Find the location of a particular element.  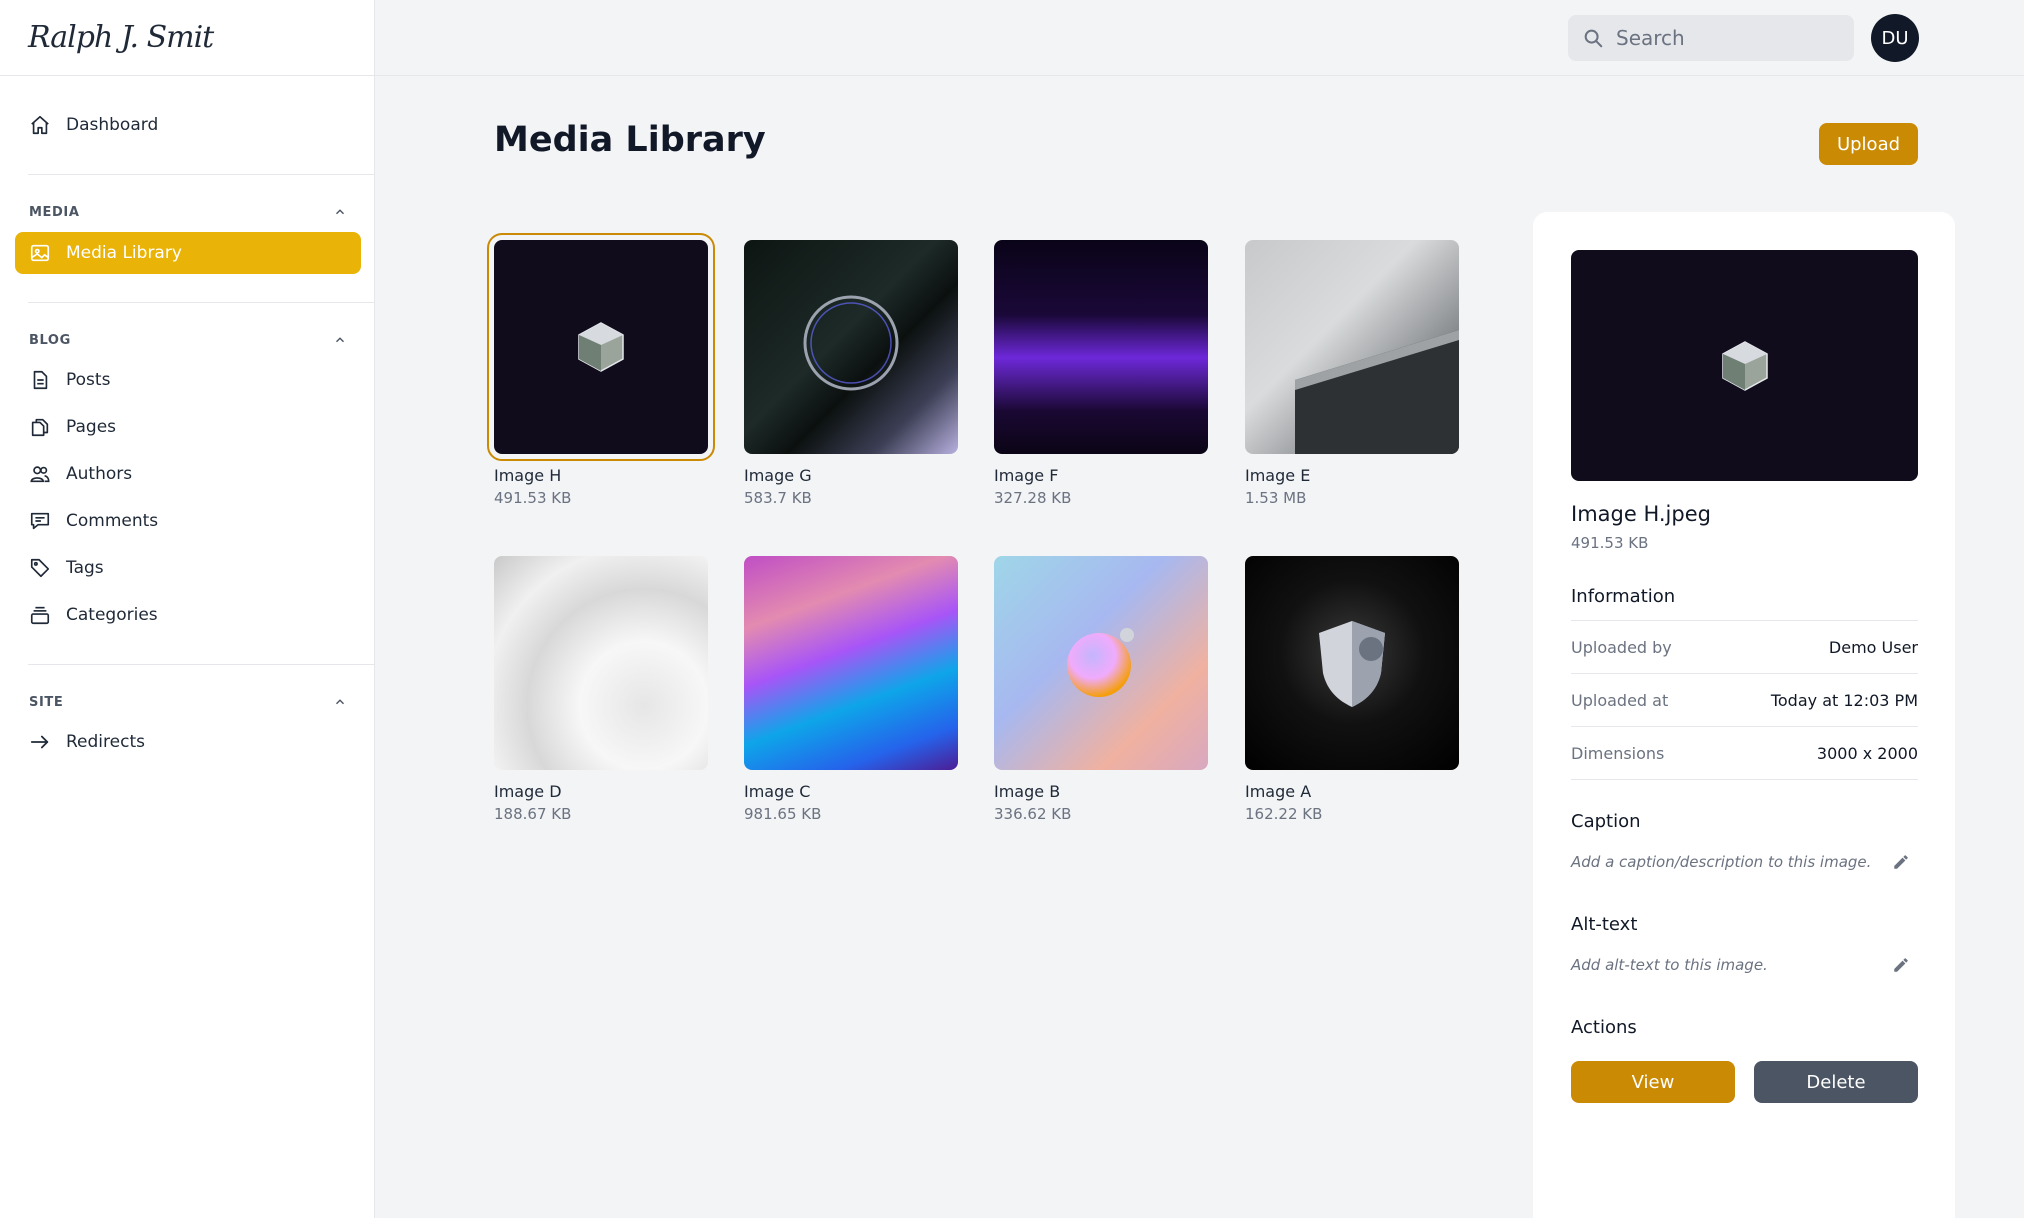

image-icon is located at coordinates (40, 253).